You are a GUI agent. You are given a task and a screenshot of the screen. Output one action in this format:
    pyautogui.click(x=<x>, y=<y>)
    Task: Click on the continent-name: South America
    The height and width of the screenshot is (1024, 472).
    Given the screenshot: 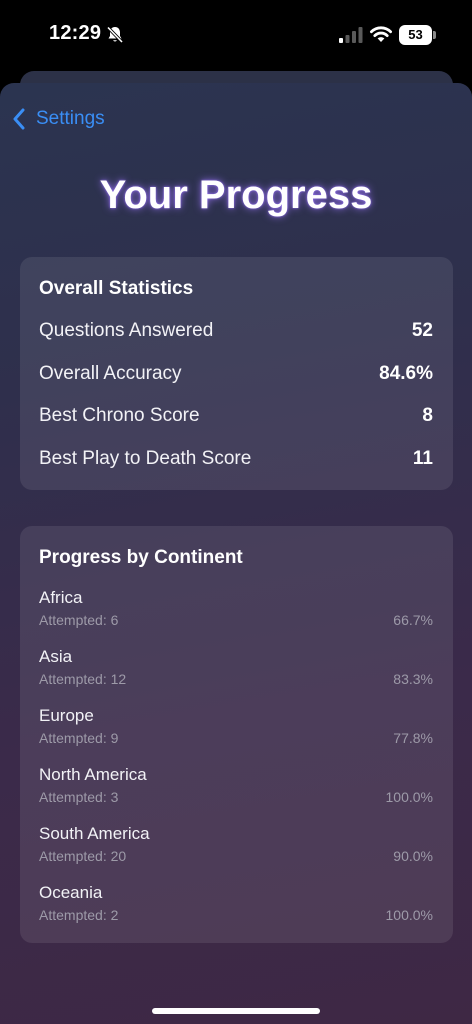 What is the action you would take?
    pyautogui.click(x=94, y=833)
    